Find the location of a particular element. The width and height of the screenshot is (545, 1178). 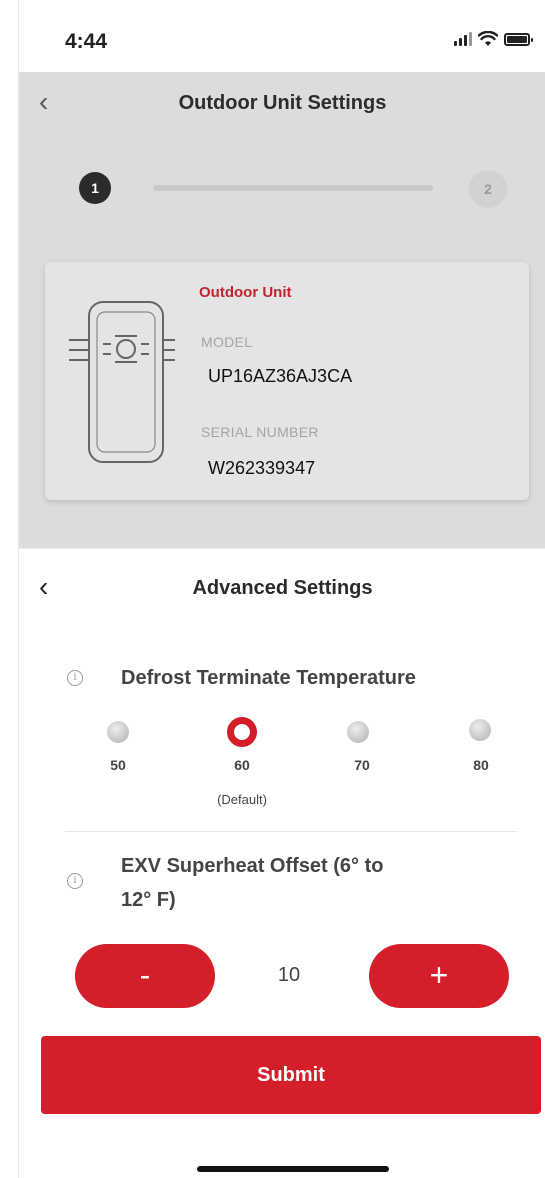

exv-info-icon: i is located at coordinates (75, 881).